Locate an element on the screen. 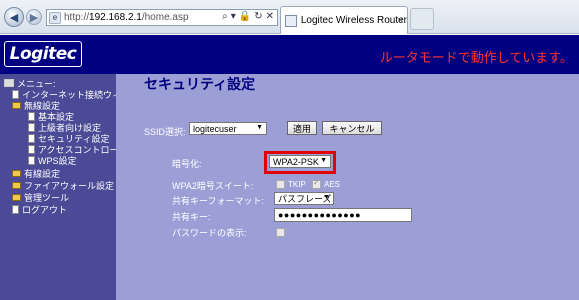  logo-text: Logitec is located at coordinates (43, 54).